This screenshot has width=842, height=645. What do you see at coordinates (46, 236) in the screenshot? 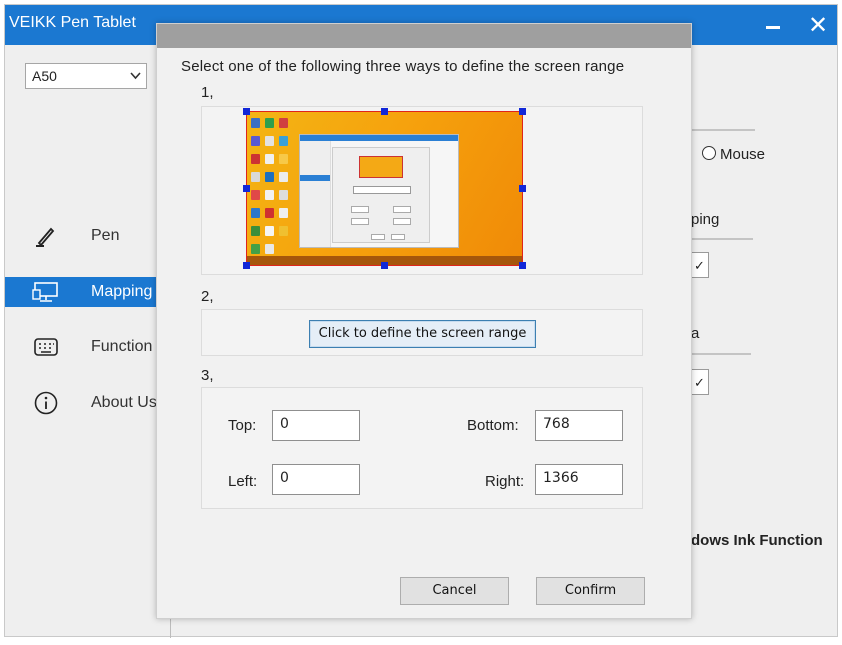
I see `pen-icon` at bounding box center [46, 236].